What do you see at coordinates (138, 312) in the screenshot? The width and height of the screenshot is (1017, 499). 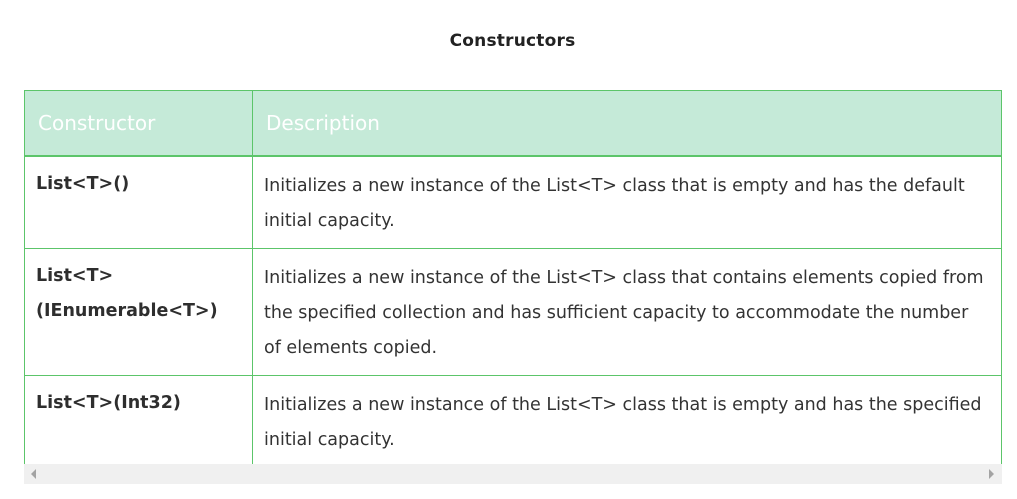 I see `constructor-name: List<T>(IEnumerable<T>)` at bounding box center [138, 312].